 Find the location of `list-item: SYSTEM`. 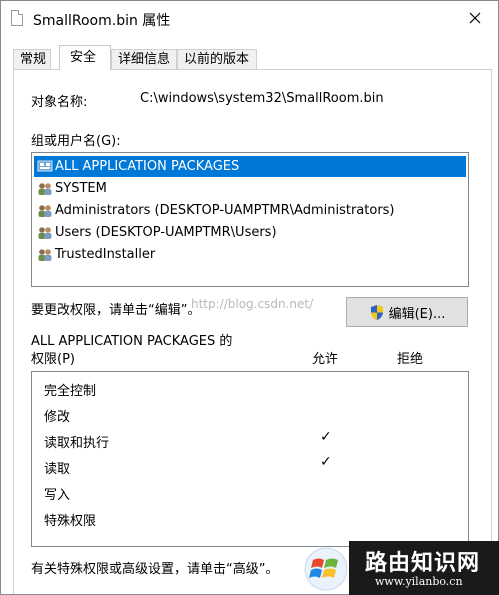

list-item: SYSTEM is located at coordinates (70, 188).